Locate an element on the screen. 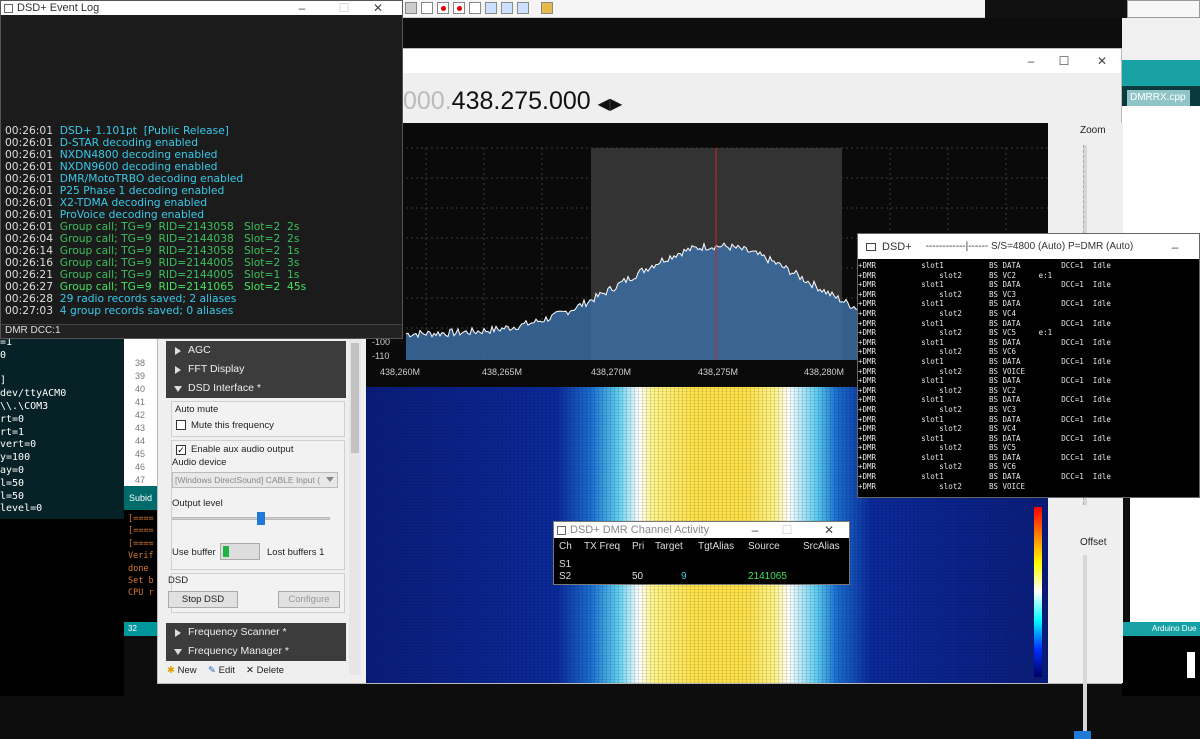  serial-status: 32 is located at coordinates (142, 629).